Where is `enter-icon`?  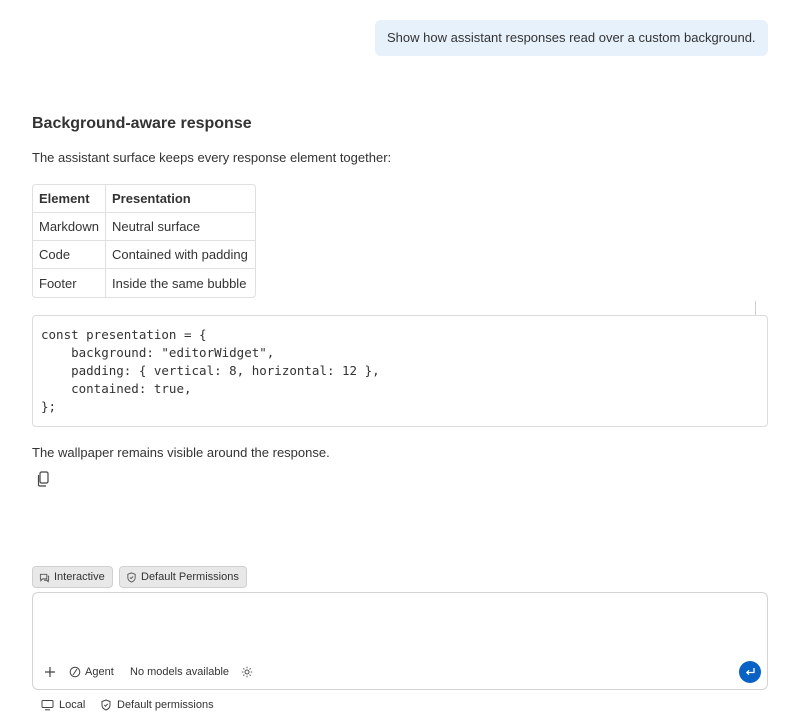 enter-icon is located at coordinates (750, 672).